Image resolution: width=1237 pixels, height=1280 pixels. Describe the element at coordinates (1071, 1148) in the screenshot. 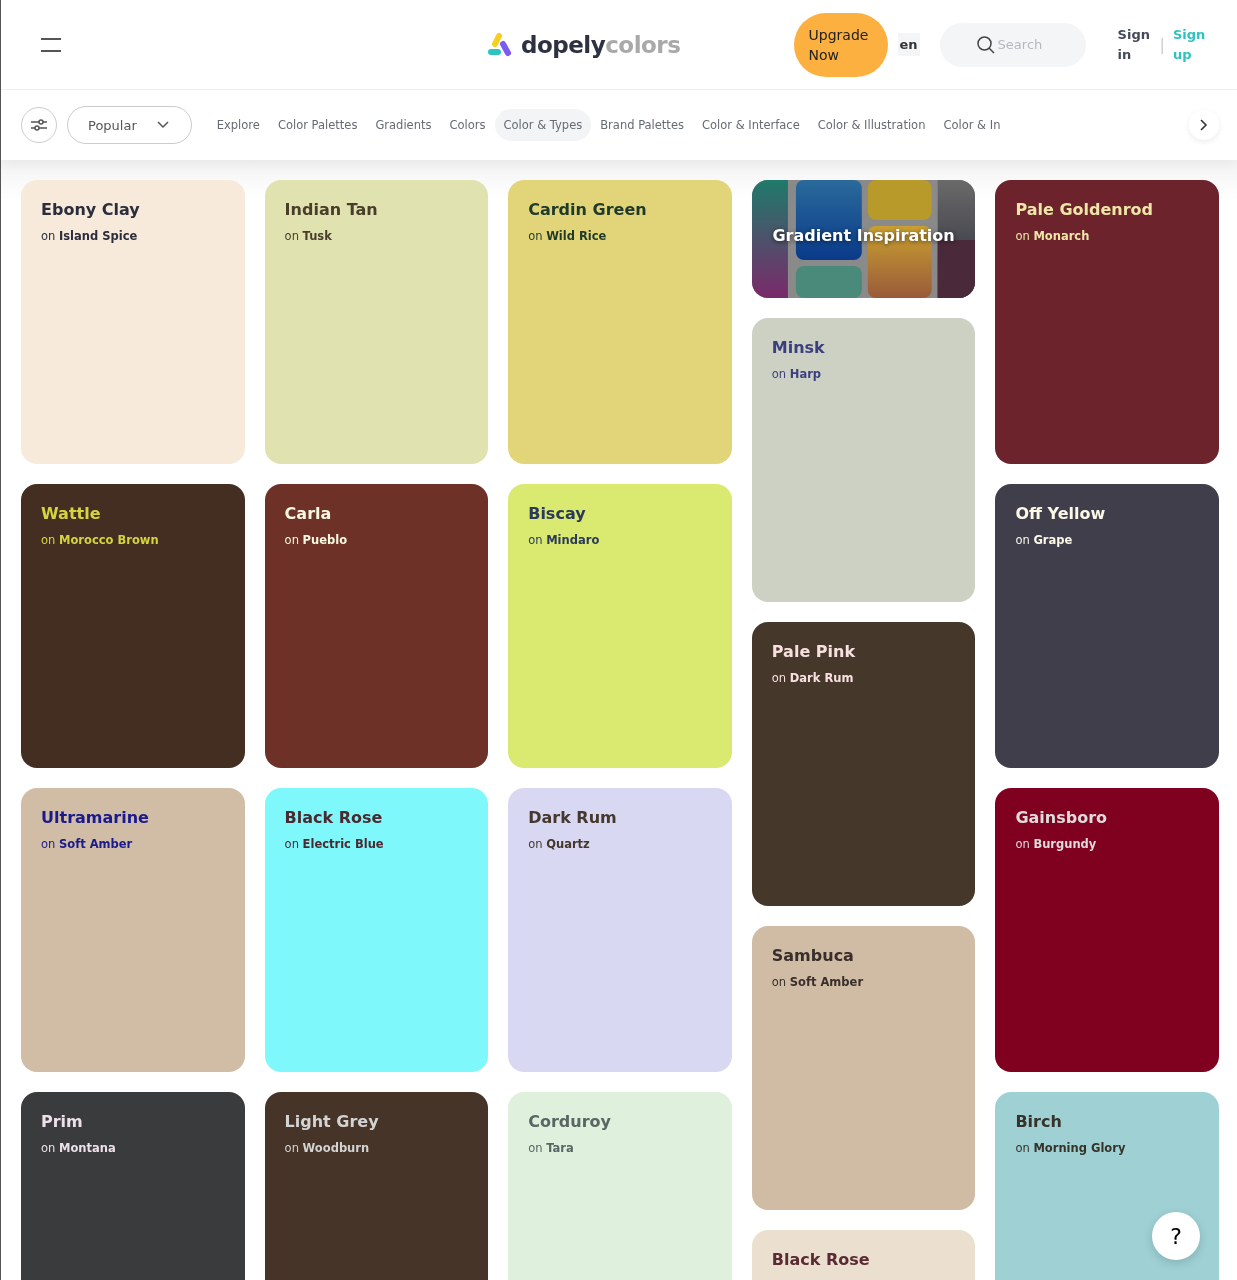

I see `card-subtitle: on Morning Glory` at that location.